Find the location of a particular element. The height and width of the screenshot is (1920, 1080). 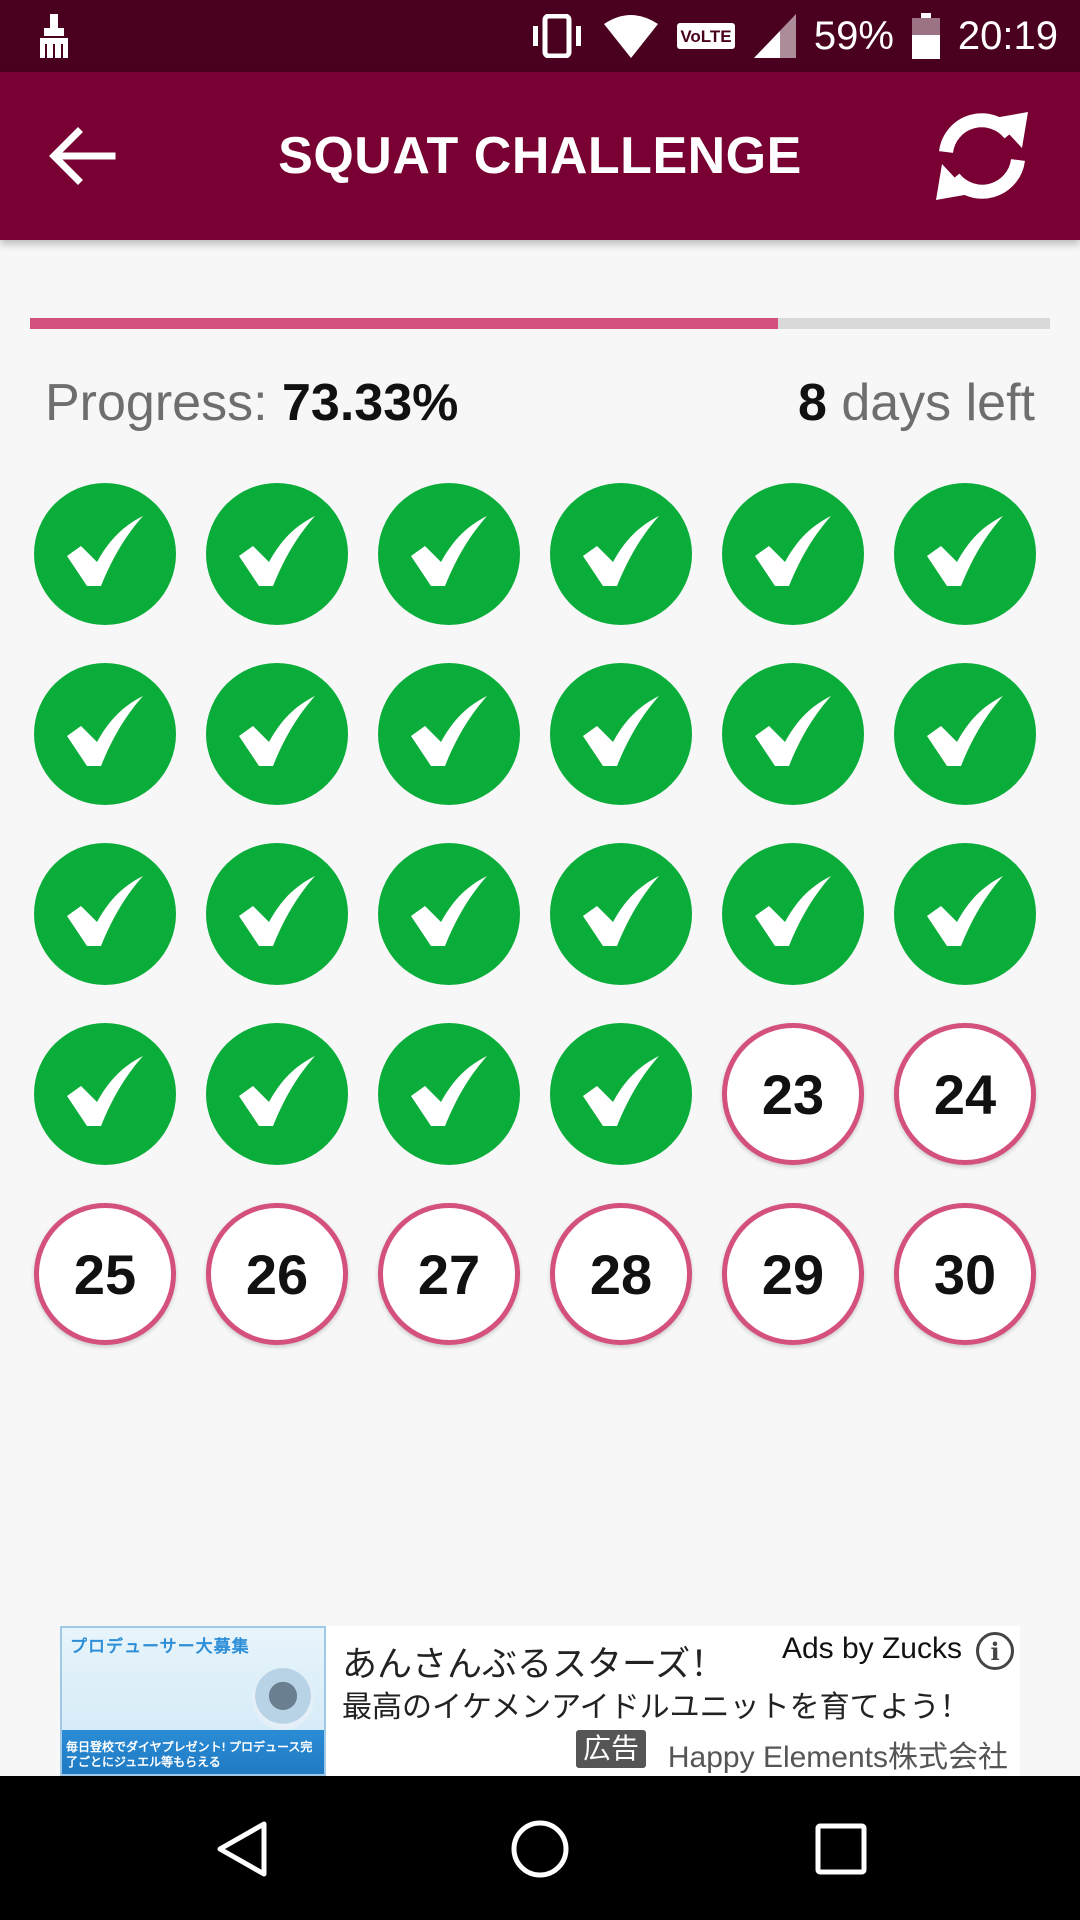

back-arrow-icon is located at coordinates (82, 156).